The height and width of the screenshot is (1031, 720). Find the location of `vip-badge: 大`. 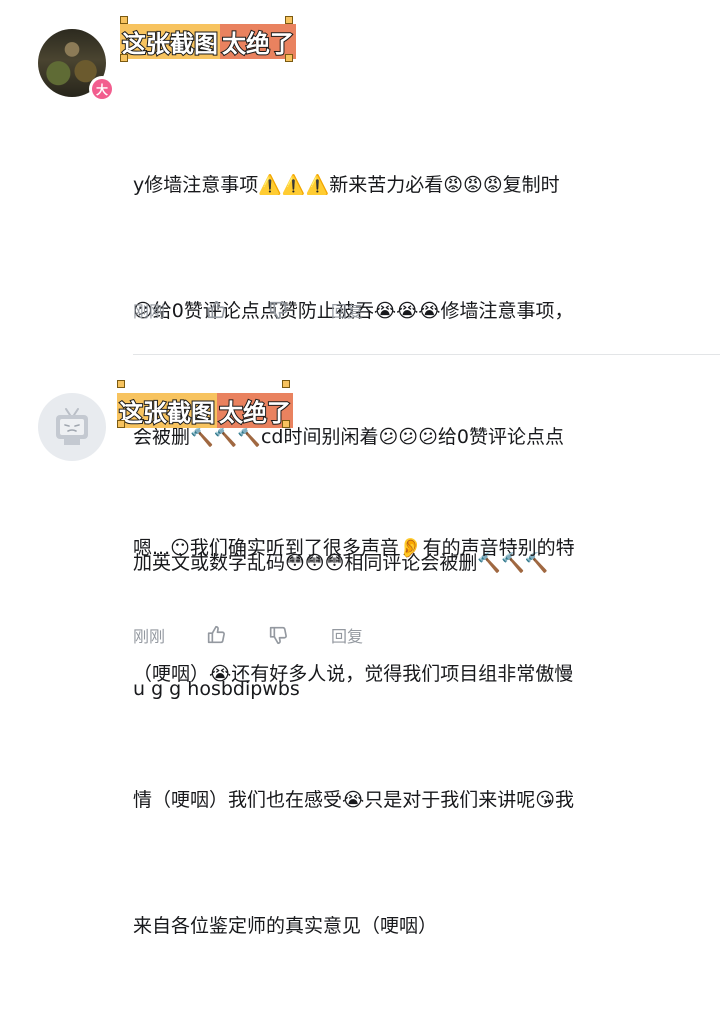

vip-badge: 大 is located at coordinates (102, 89).